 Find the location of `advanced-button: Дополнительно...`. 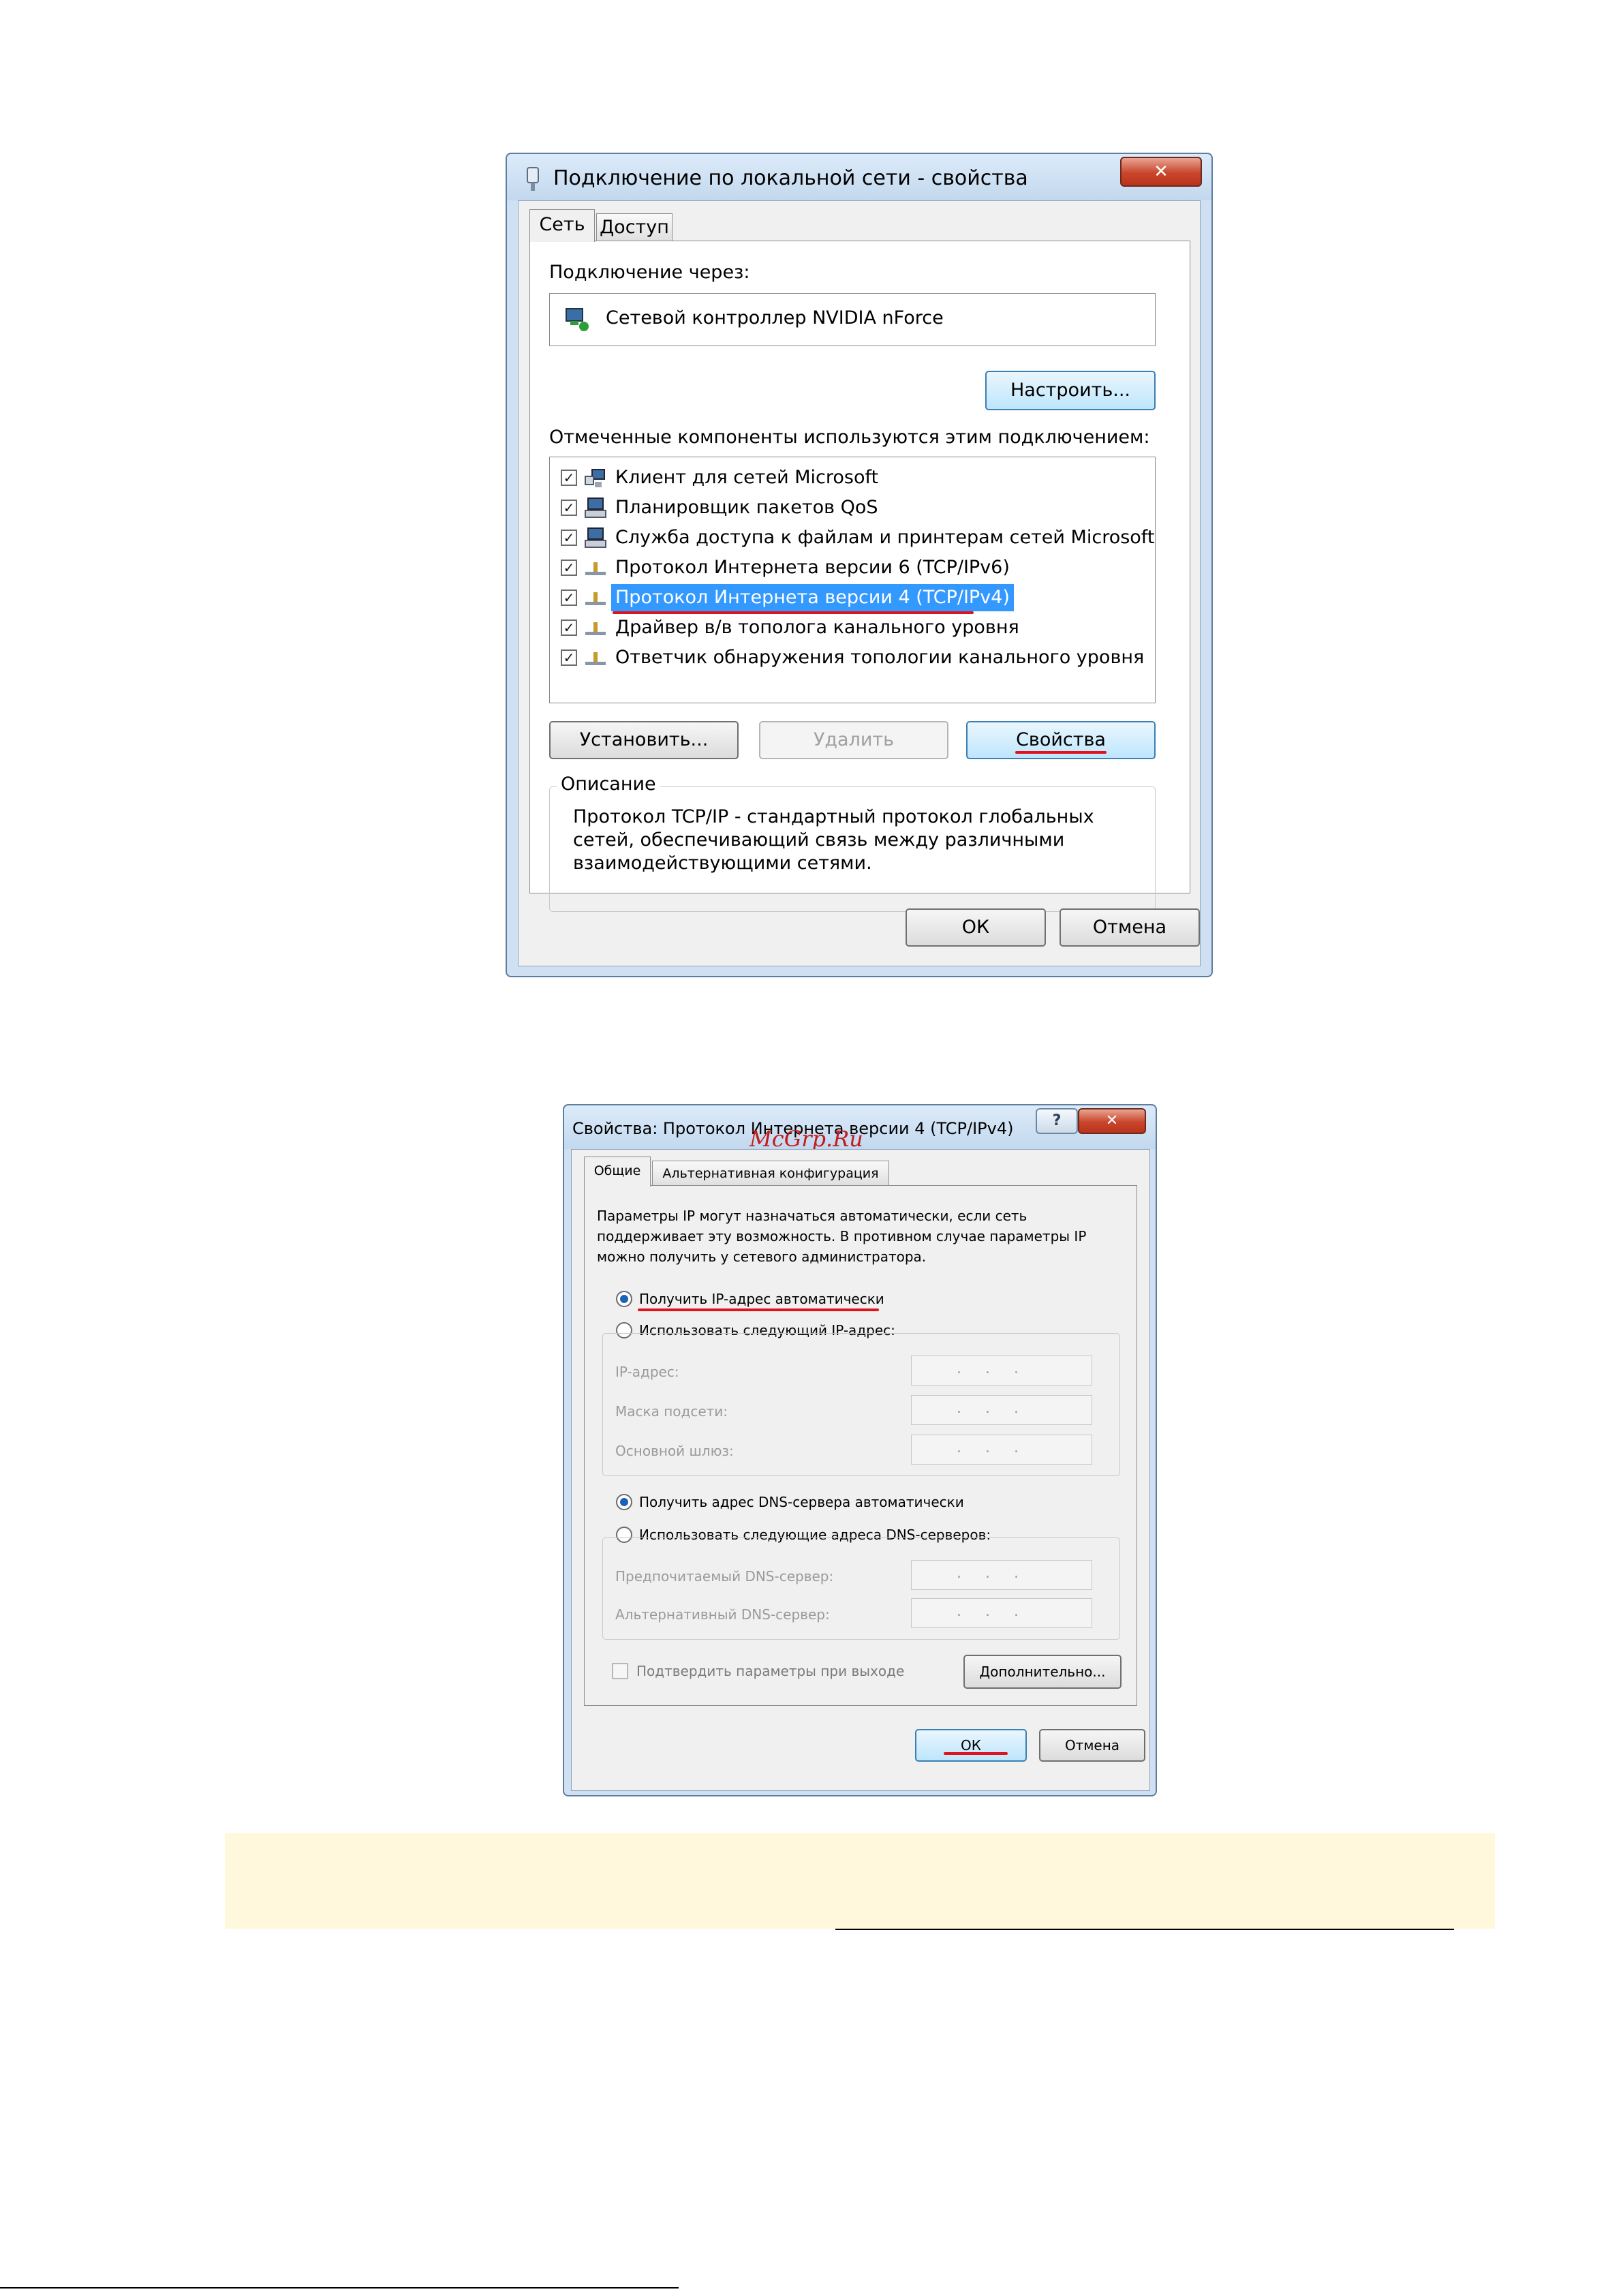

advanced-button: Дополнительно... is located at coordinates (1042, 1672).